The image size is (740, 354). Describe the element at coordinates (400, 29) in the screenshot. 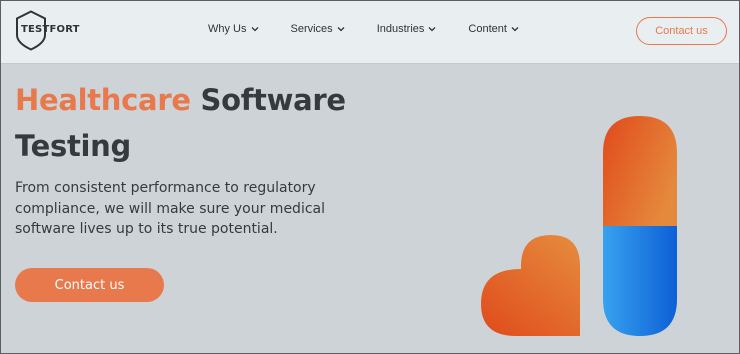

I see `nav-item-label: Industries` at that location.